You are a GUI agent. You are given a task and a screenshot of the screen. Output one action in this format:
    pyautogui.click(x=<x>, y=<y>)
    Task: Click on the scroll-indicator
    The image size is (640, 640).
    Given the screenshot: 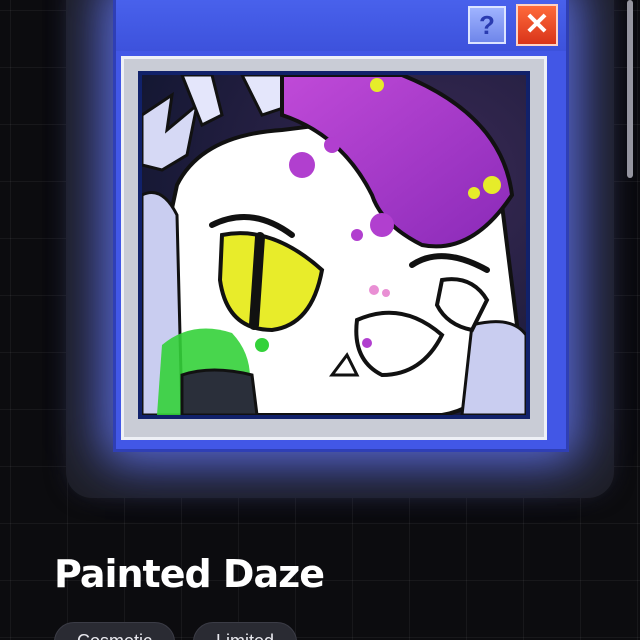 What is the action you would take?
    pyautogui.click(x=630, y=89)
    